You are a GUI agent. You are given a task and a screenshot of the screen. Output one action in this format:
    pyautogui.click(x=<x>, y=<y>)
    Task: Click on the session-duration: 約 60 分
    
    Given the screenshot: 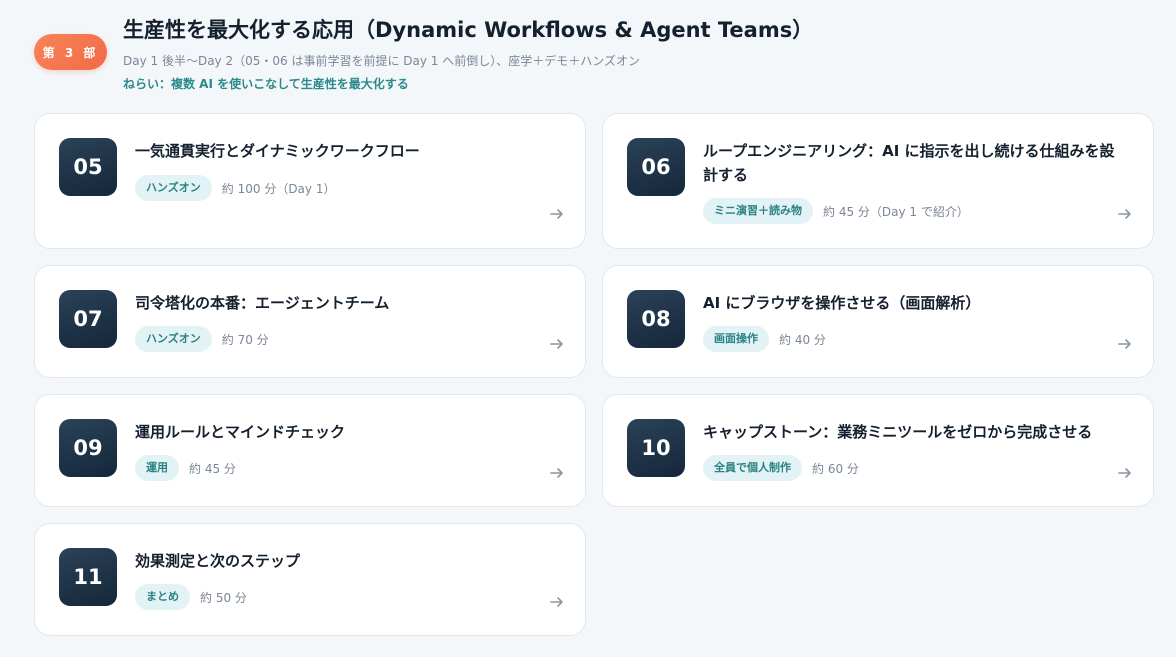 What is the action you would take?
    pyautogui.click(x=835, y=468)
    